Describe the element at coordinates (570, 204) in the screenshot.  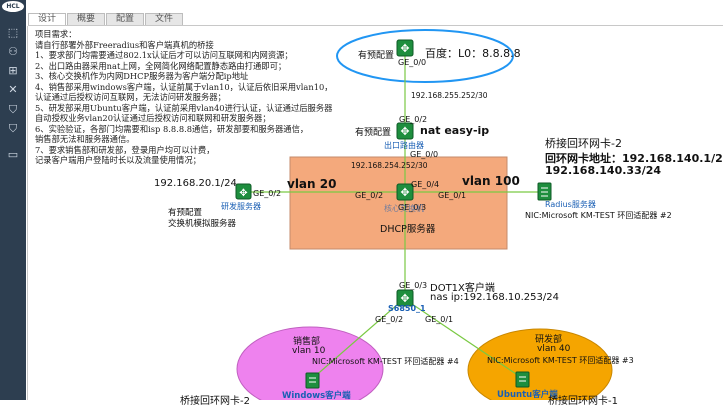
I see `radius-name-label: Radius服务器` at that location.